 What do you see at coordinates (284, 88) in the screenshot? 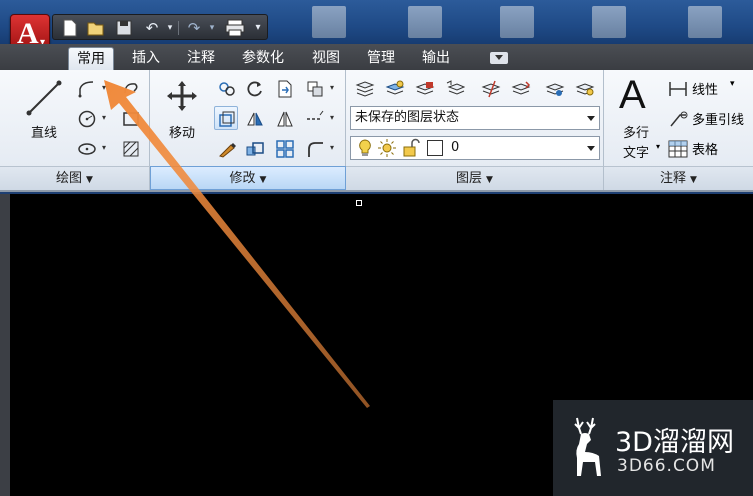
I see `trim-button` at bounding box center [284, 88].